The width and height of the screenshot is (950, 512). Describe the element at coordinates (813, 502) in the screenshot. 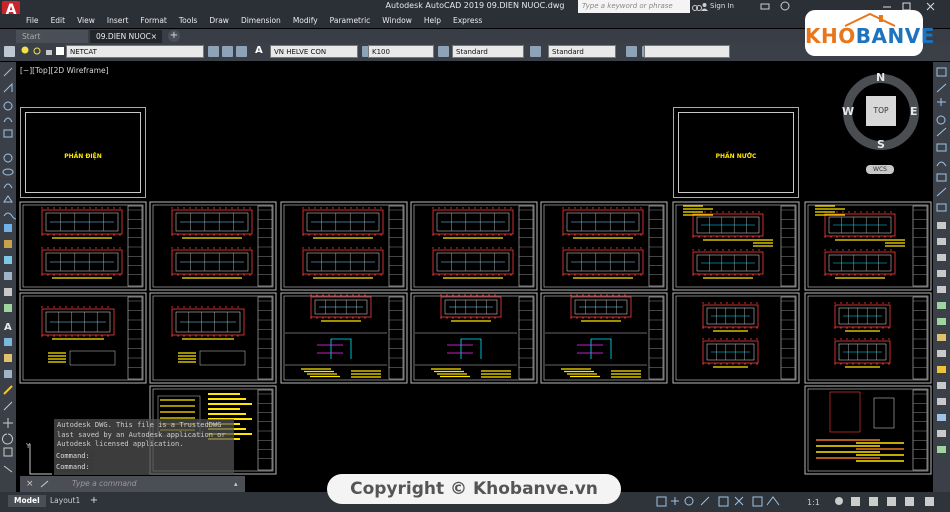

I see `annotation-scale: 1:1` at that location.